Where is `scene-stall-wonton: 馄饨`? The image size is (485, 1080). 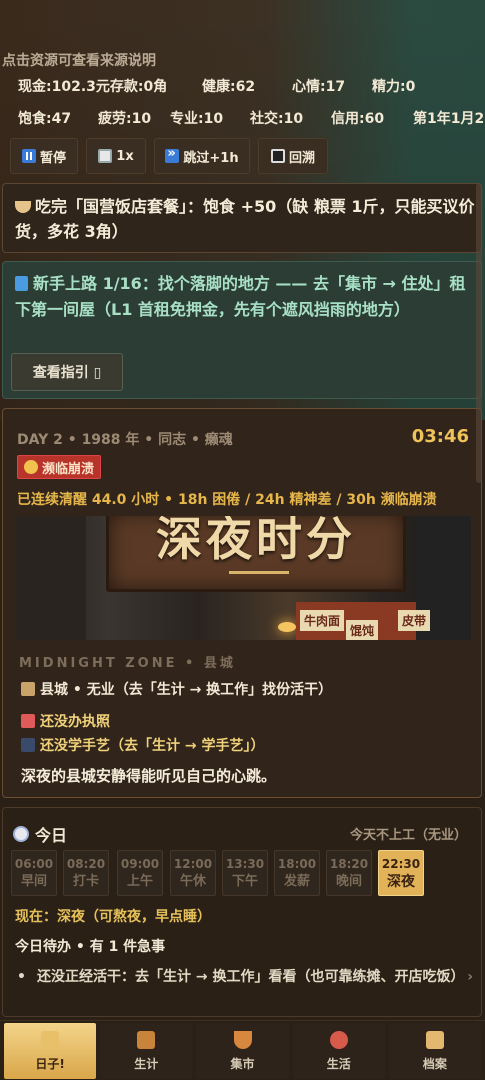
scene-stall-wonton: 馄饨 is located at coordinates (362, 630).